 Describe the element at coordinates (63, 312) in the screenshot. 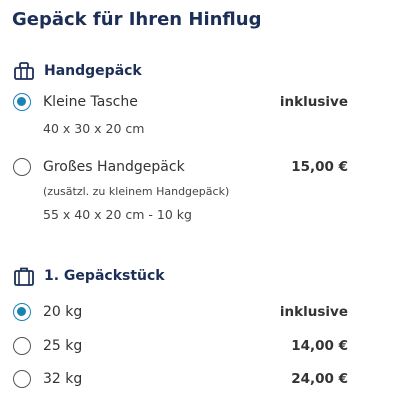

I see `option-label: 20 kg` at that location.